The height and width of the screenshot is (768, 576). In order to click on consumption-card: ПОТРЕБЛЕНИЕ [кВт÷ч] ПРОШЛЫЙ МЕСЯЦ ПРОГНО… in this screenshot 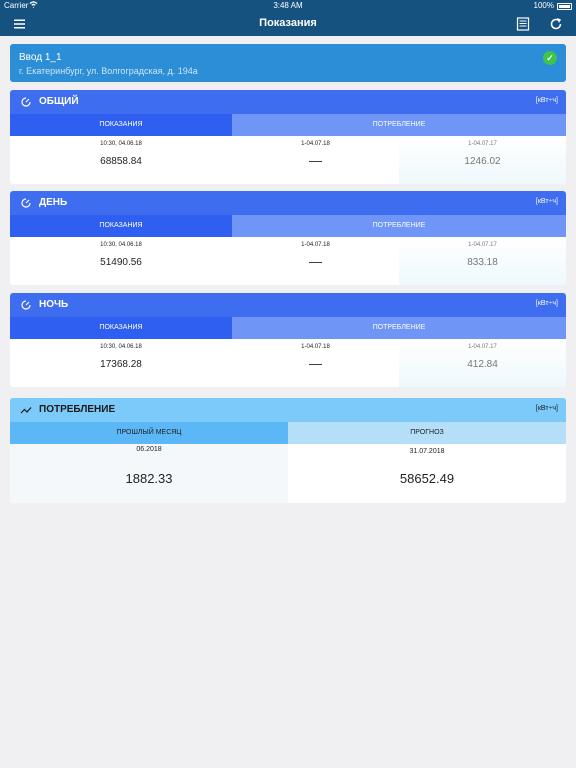, I will do `click(288, 450)`.